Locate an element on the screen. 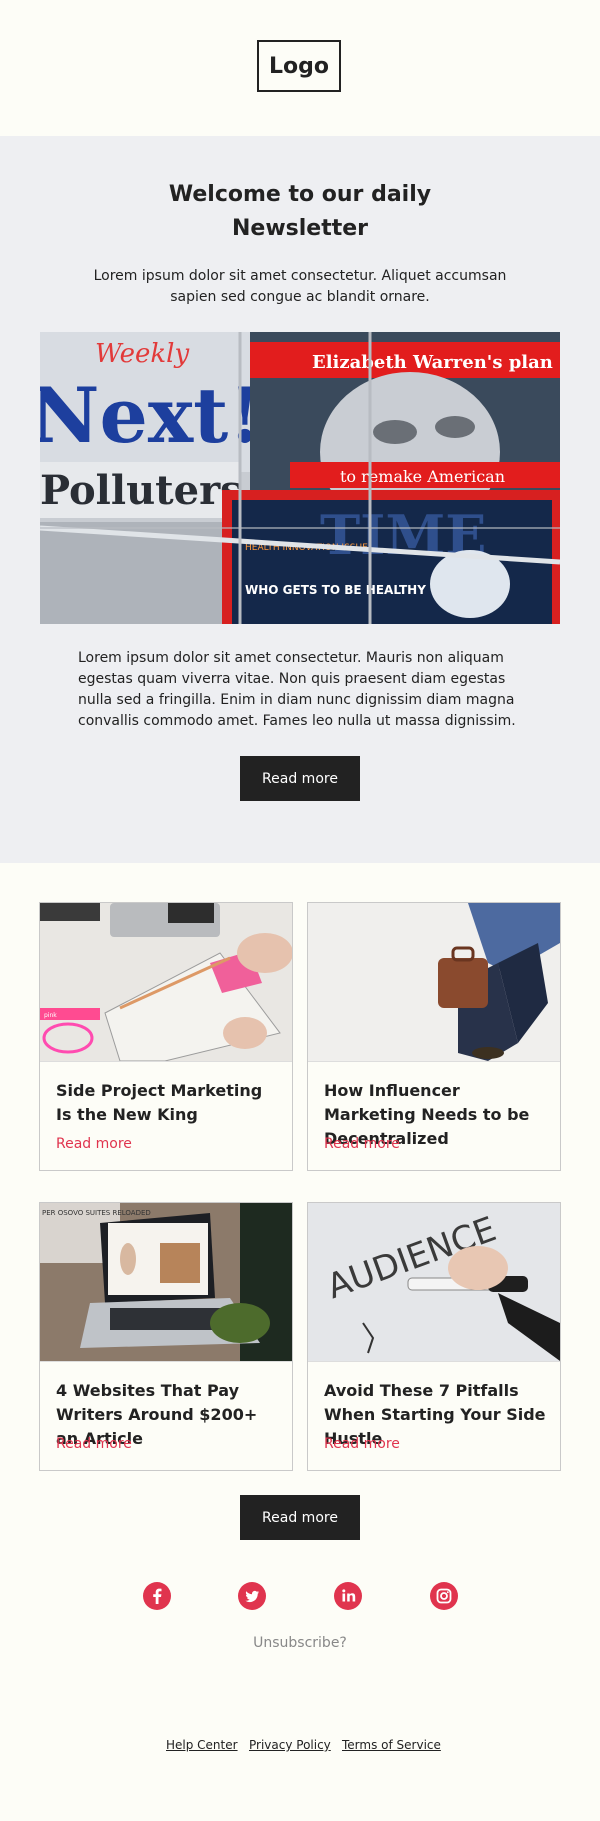 This screenshot has height=1821, width=600. weekly-text: Weekly is located at coordinates (142, 354).